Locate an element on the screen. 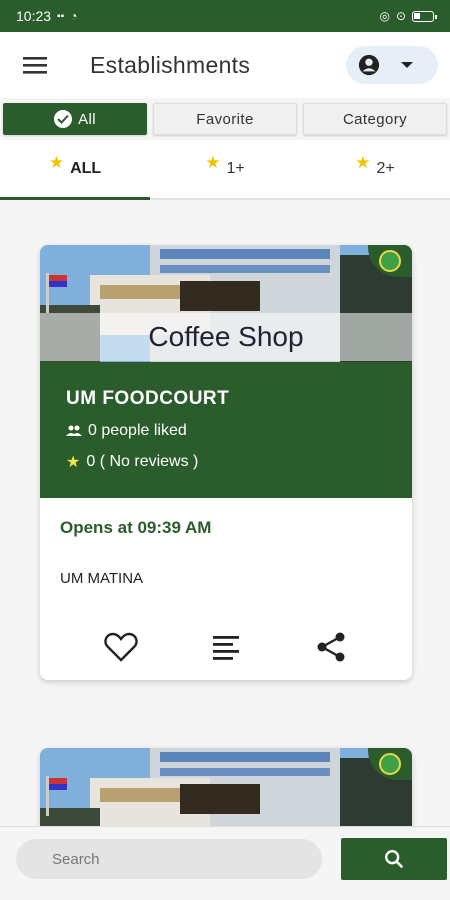 The image size is (450, 900). dropdown-arrow-icon is located at coordinates (407, 65).